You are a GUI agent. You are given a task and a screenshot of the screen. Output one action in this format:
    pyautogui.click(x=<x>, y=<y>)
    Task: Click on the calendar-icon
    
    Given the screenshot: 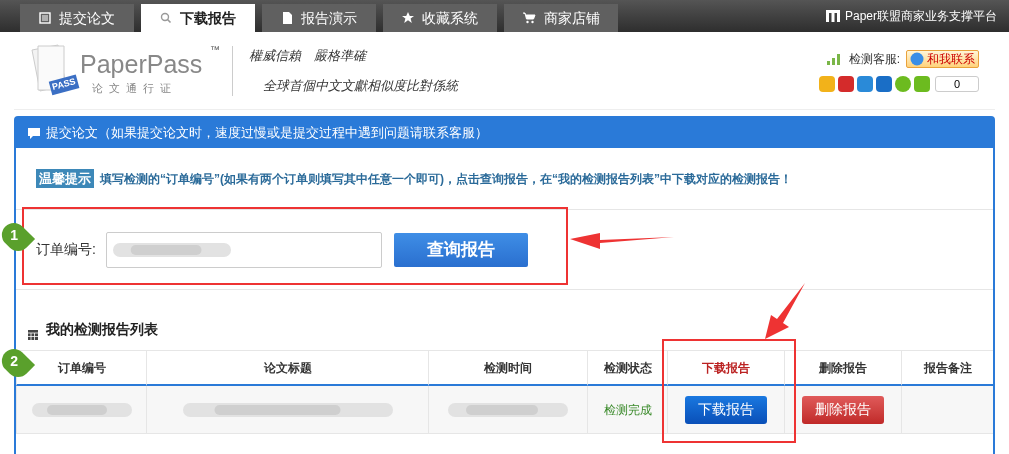 What is the action you would take?
    pyautogui.click(x=33, y=335)
    